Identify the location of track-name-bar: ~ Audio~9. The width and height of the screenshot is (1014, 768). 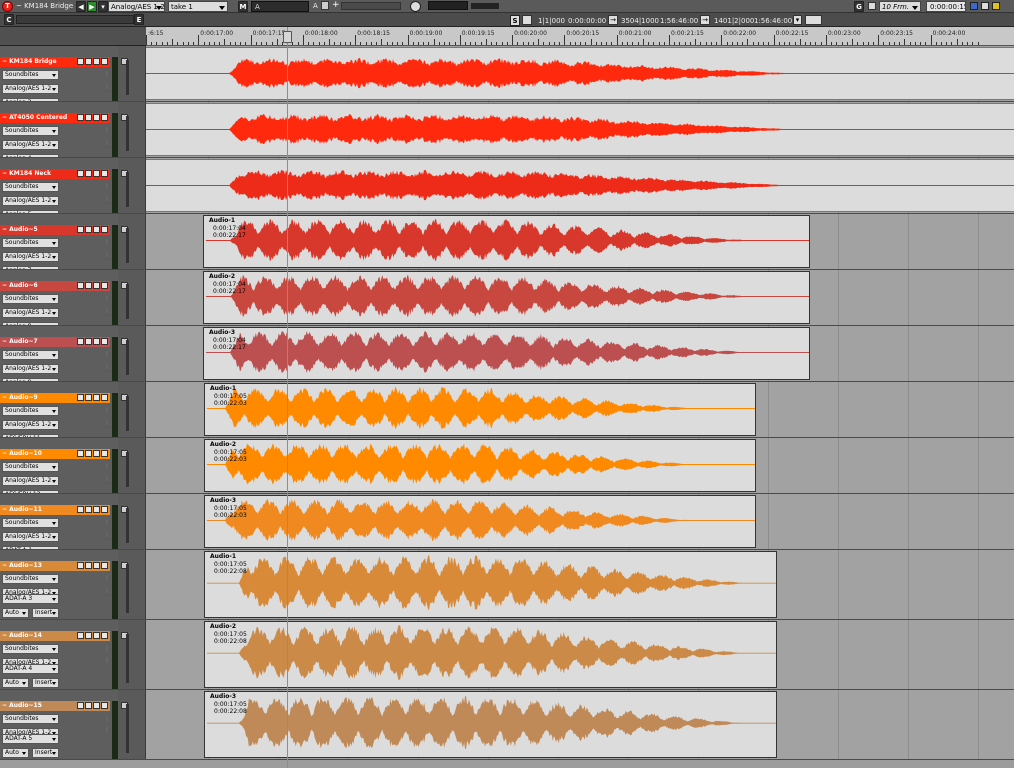
(55, 398).